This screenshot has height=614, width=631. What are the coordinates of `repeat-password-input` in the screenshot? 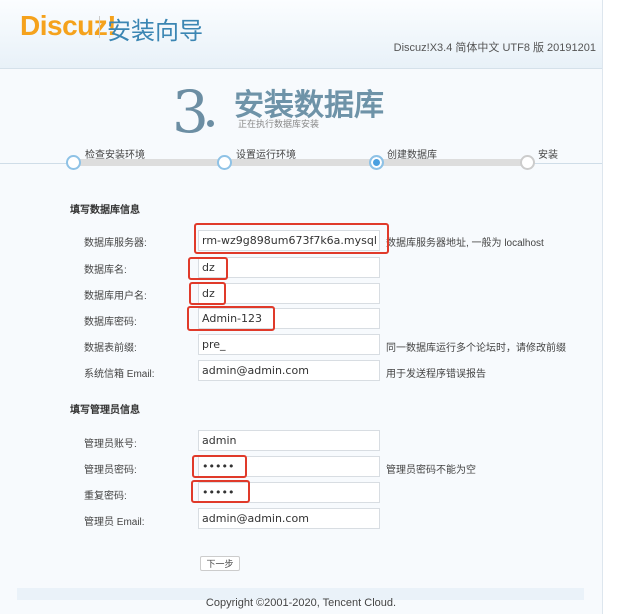 It's located at (289, 492).